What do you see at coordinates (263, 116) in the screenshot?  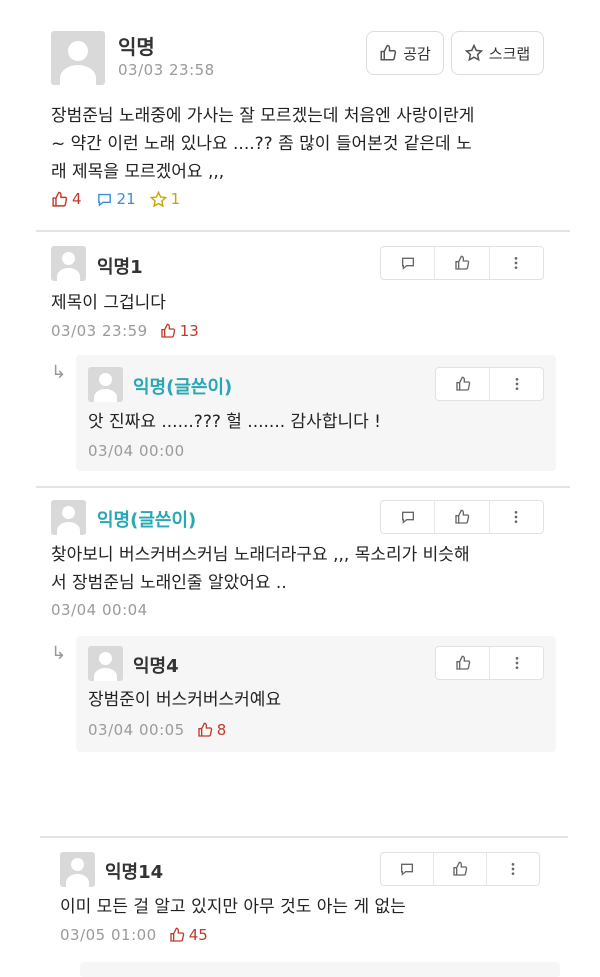 I see `post-body-line-1: 장범준님 노래중에 가사는 잘 모르겠는데 처음엔 사랑이란게` at bounding box center [263, 116].